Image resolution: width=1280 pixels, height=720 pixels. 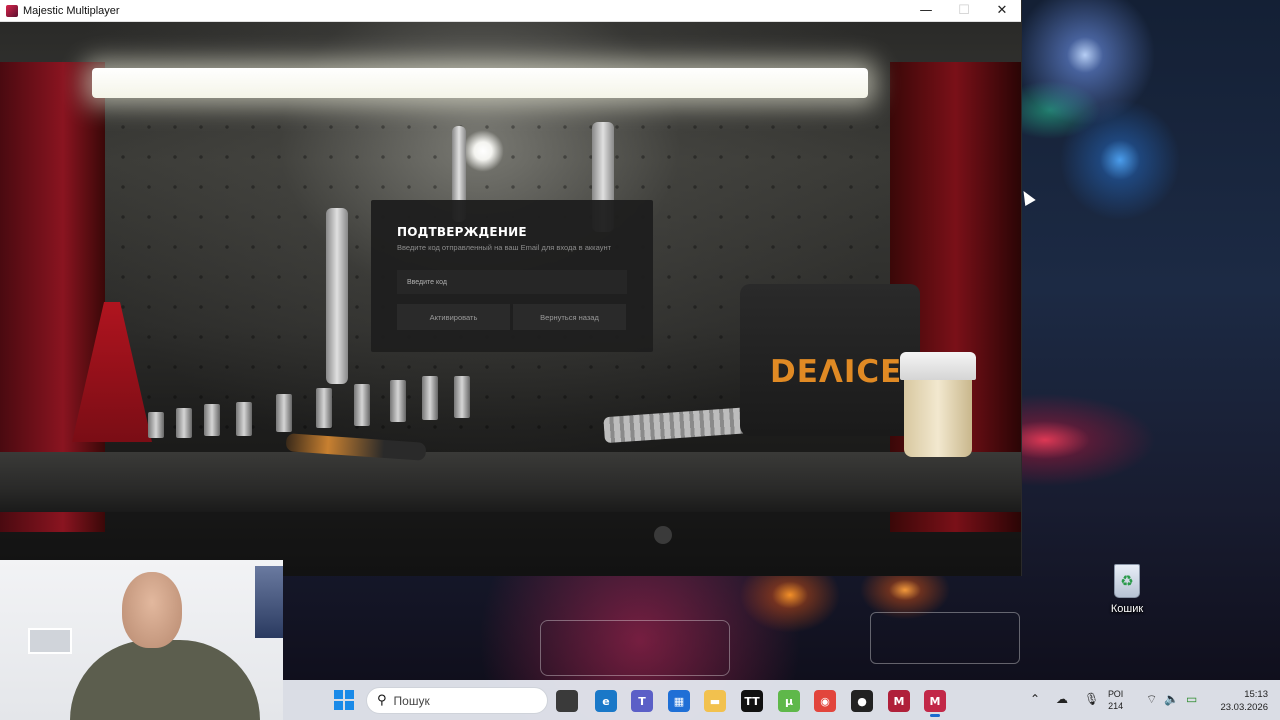 I want to click on maximize-button: ☐, so click(x=964, y=11).